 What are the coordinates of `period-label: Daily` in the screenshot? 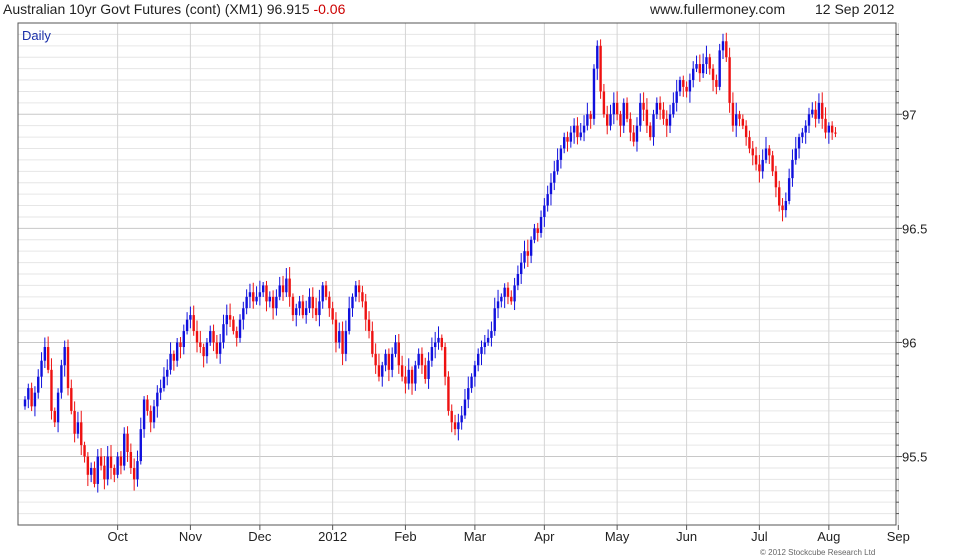 It's located at (36, 35).